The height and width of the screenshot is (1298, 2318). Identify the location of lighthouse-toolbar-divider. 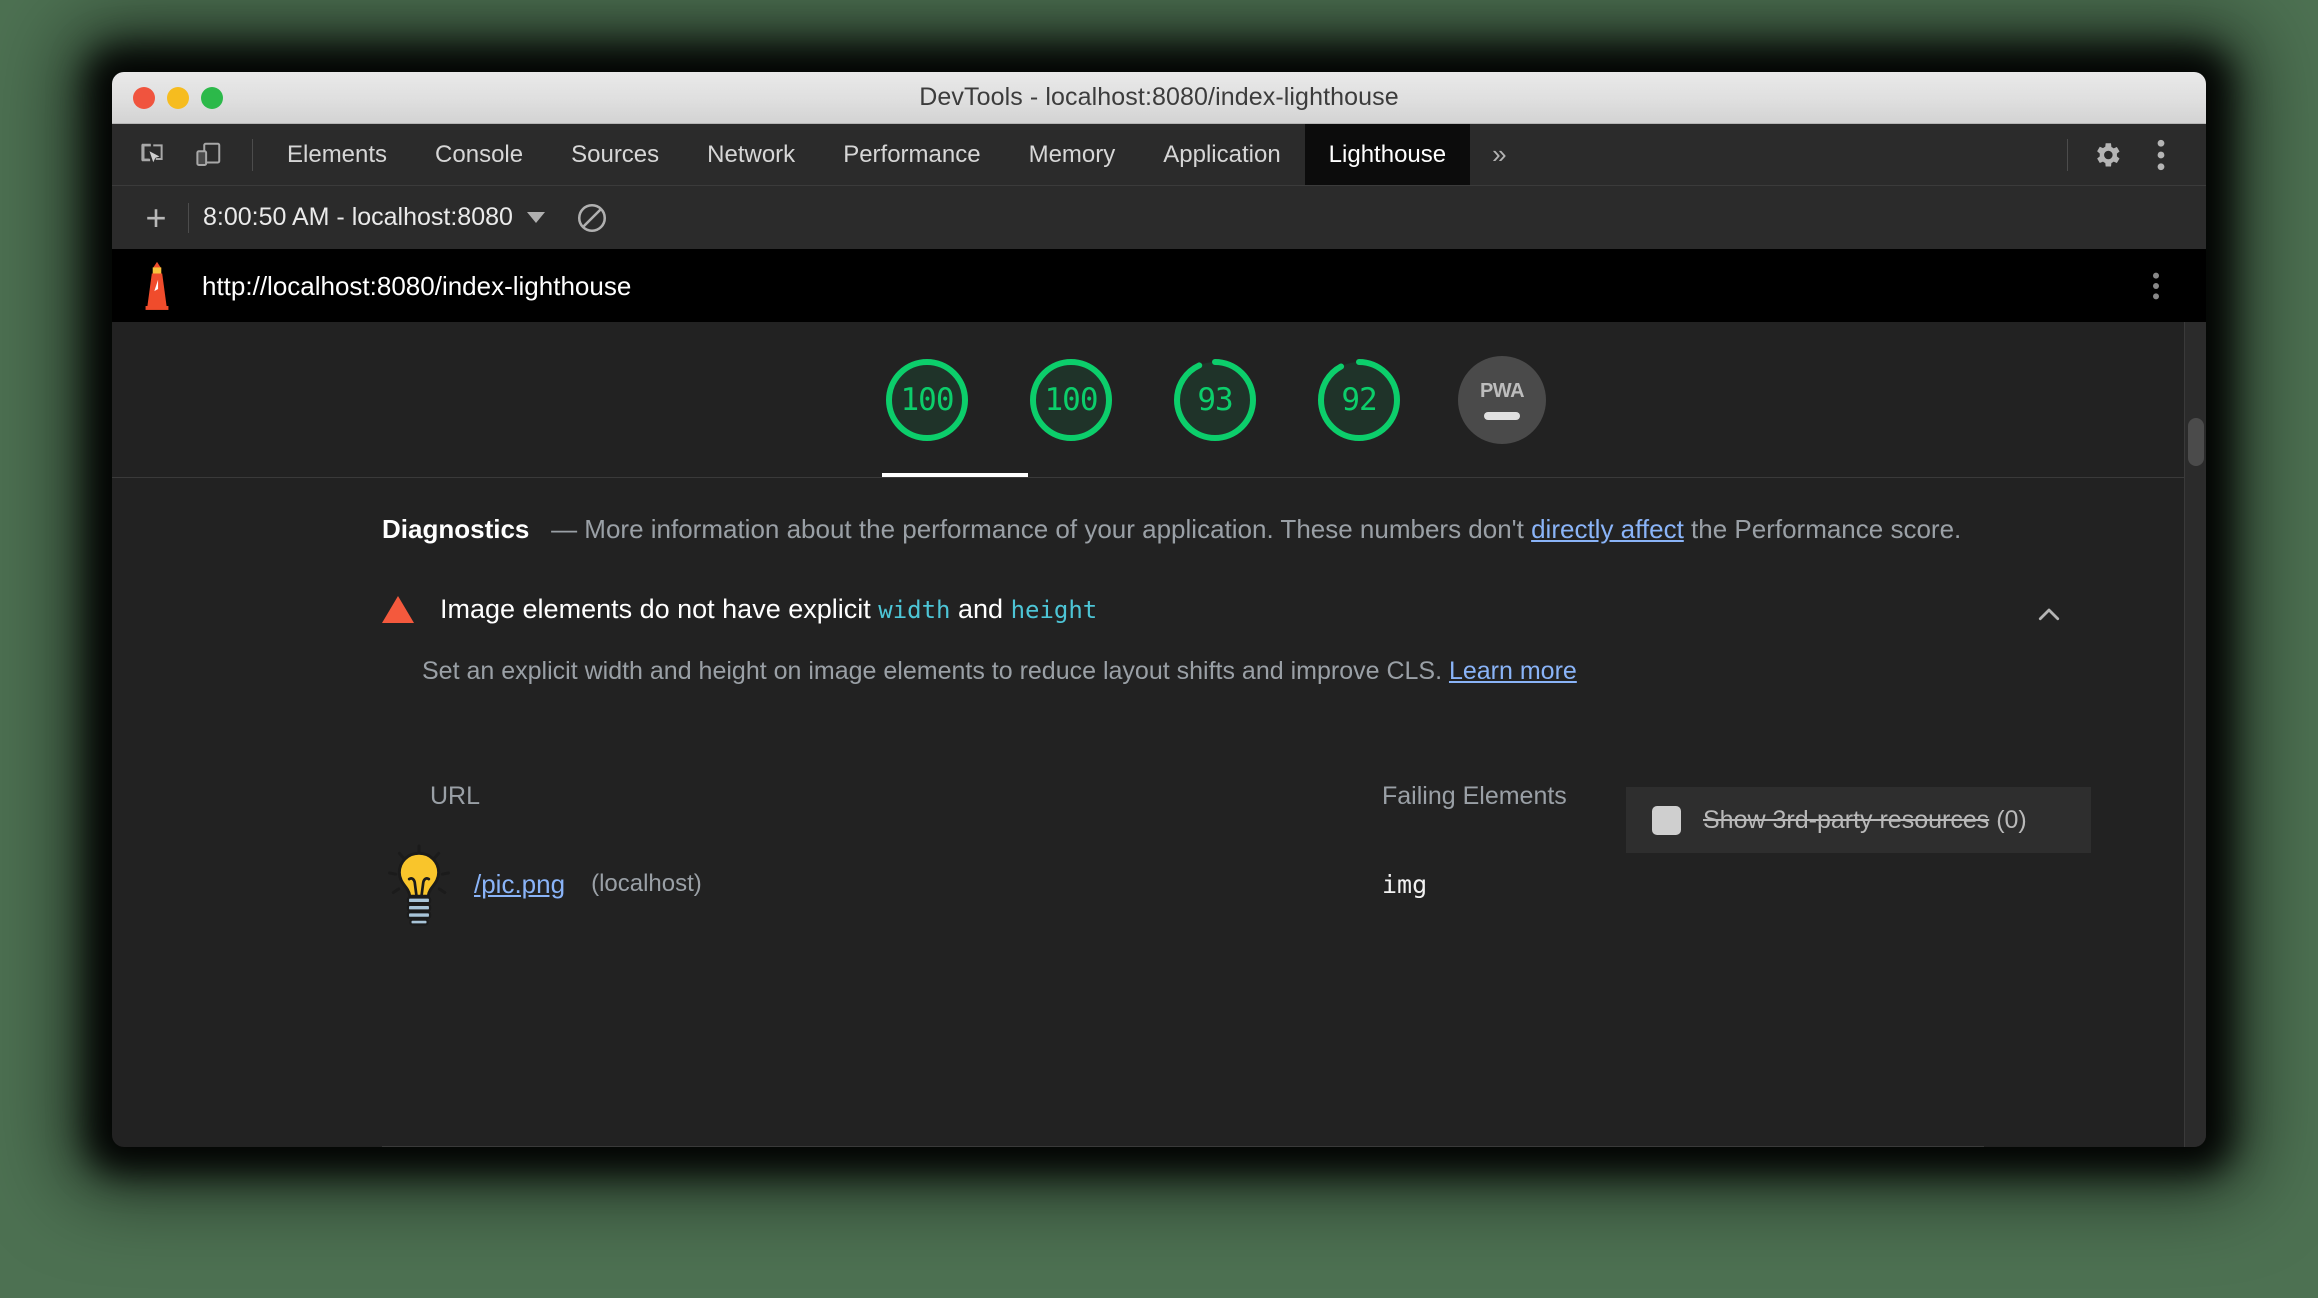
(188, 217).